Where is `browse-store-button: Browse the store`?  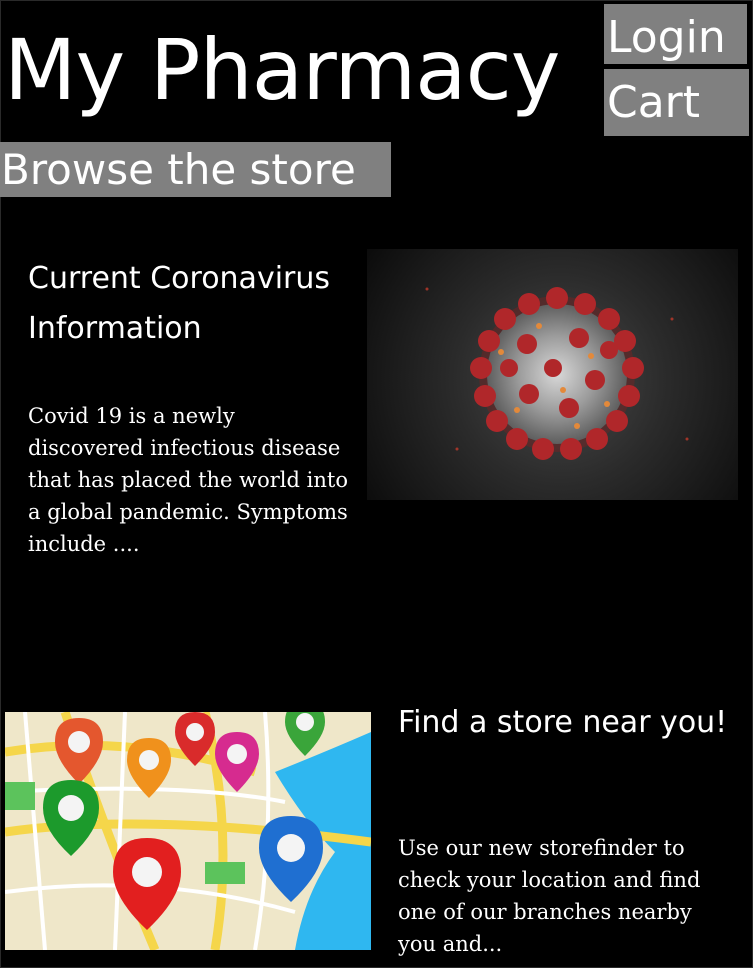 browse-store-button: Browse the store is located at coordinates (195, 169).